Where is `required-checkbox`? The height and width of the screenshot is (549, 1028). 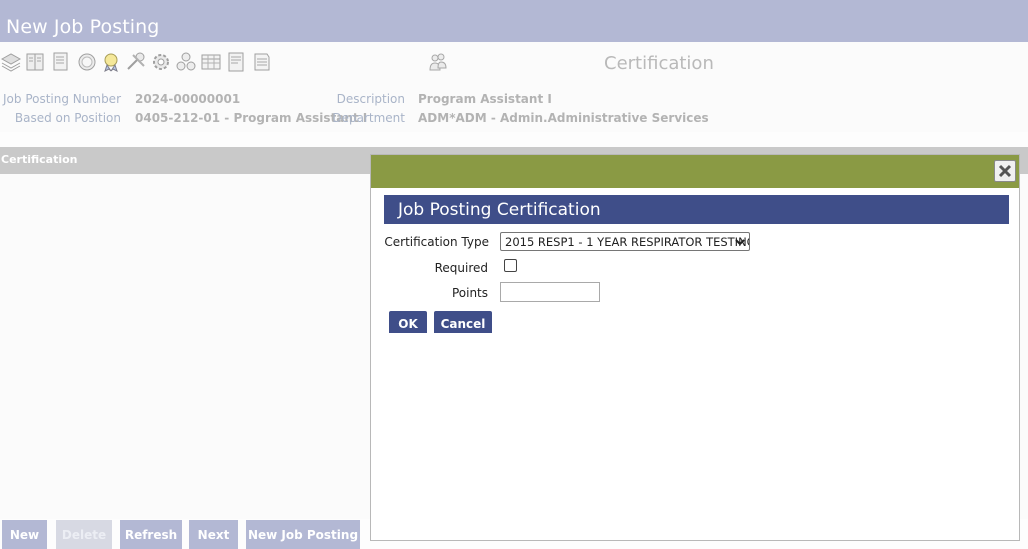 required-checkbox is located at coordinates (510, 265).